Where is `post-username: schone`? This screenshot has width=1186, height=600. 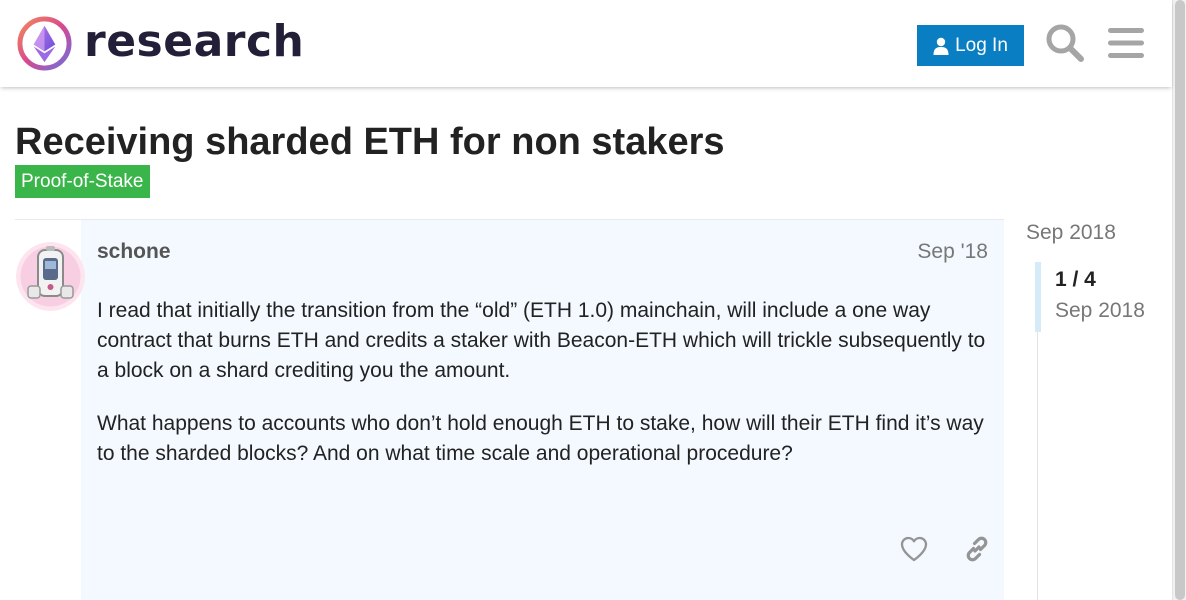
post-username: schone is located at coordinates (134, 252).